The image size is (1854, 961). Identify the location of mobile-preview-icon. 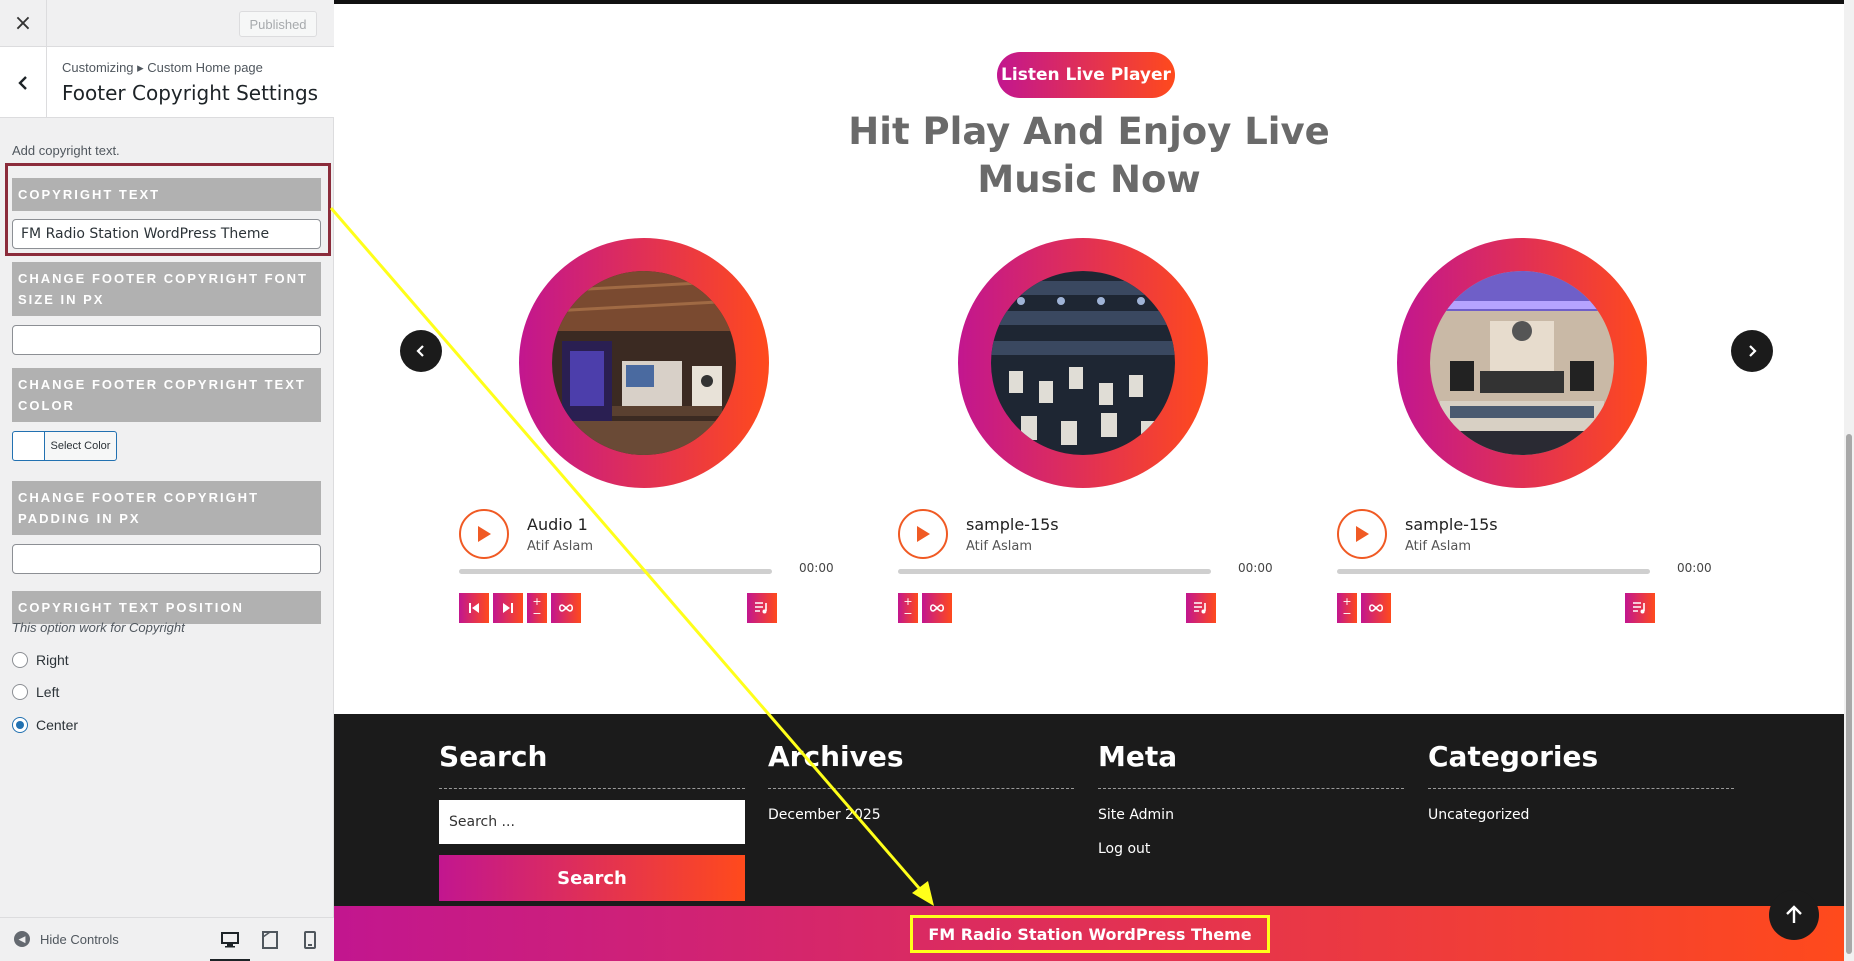
(310, 940).